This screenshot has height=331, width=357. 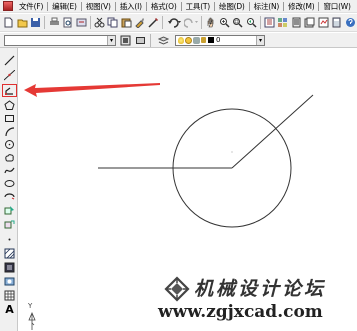 I want to click on undo-icon, so click(x=174, y=22).